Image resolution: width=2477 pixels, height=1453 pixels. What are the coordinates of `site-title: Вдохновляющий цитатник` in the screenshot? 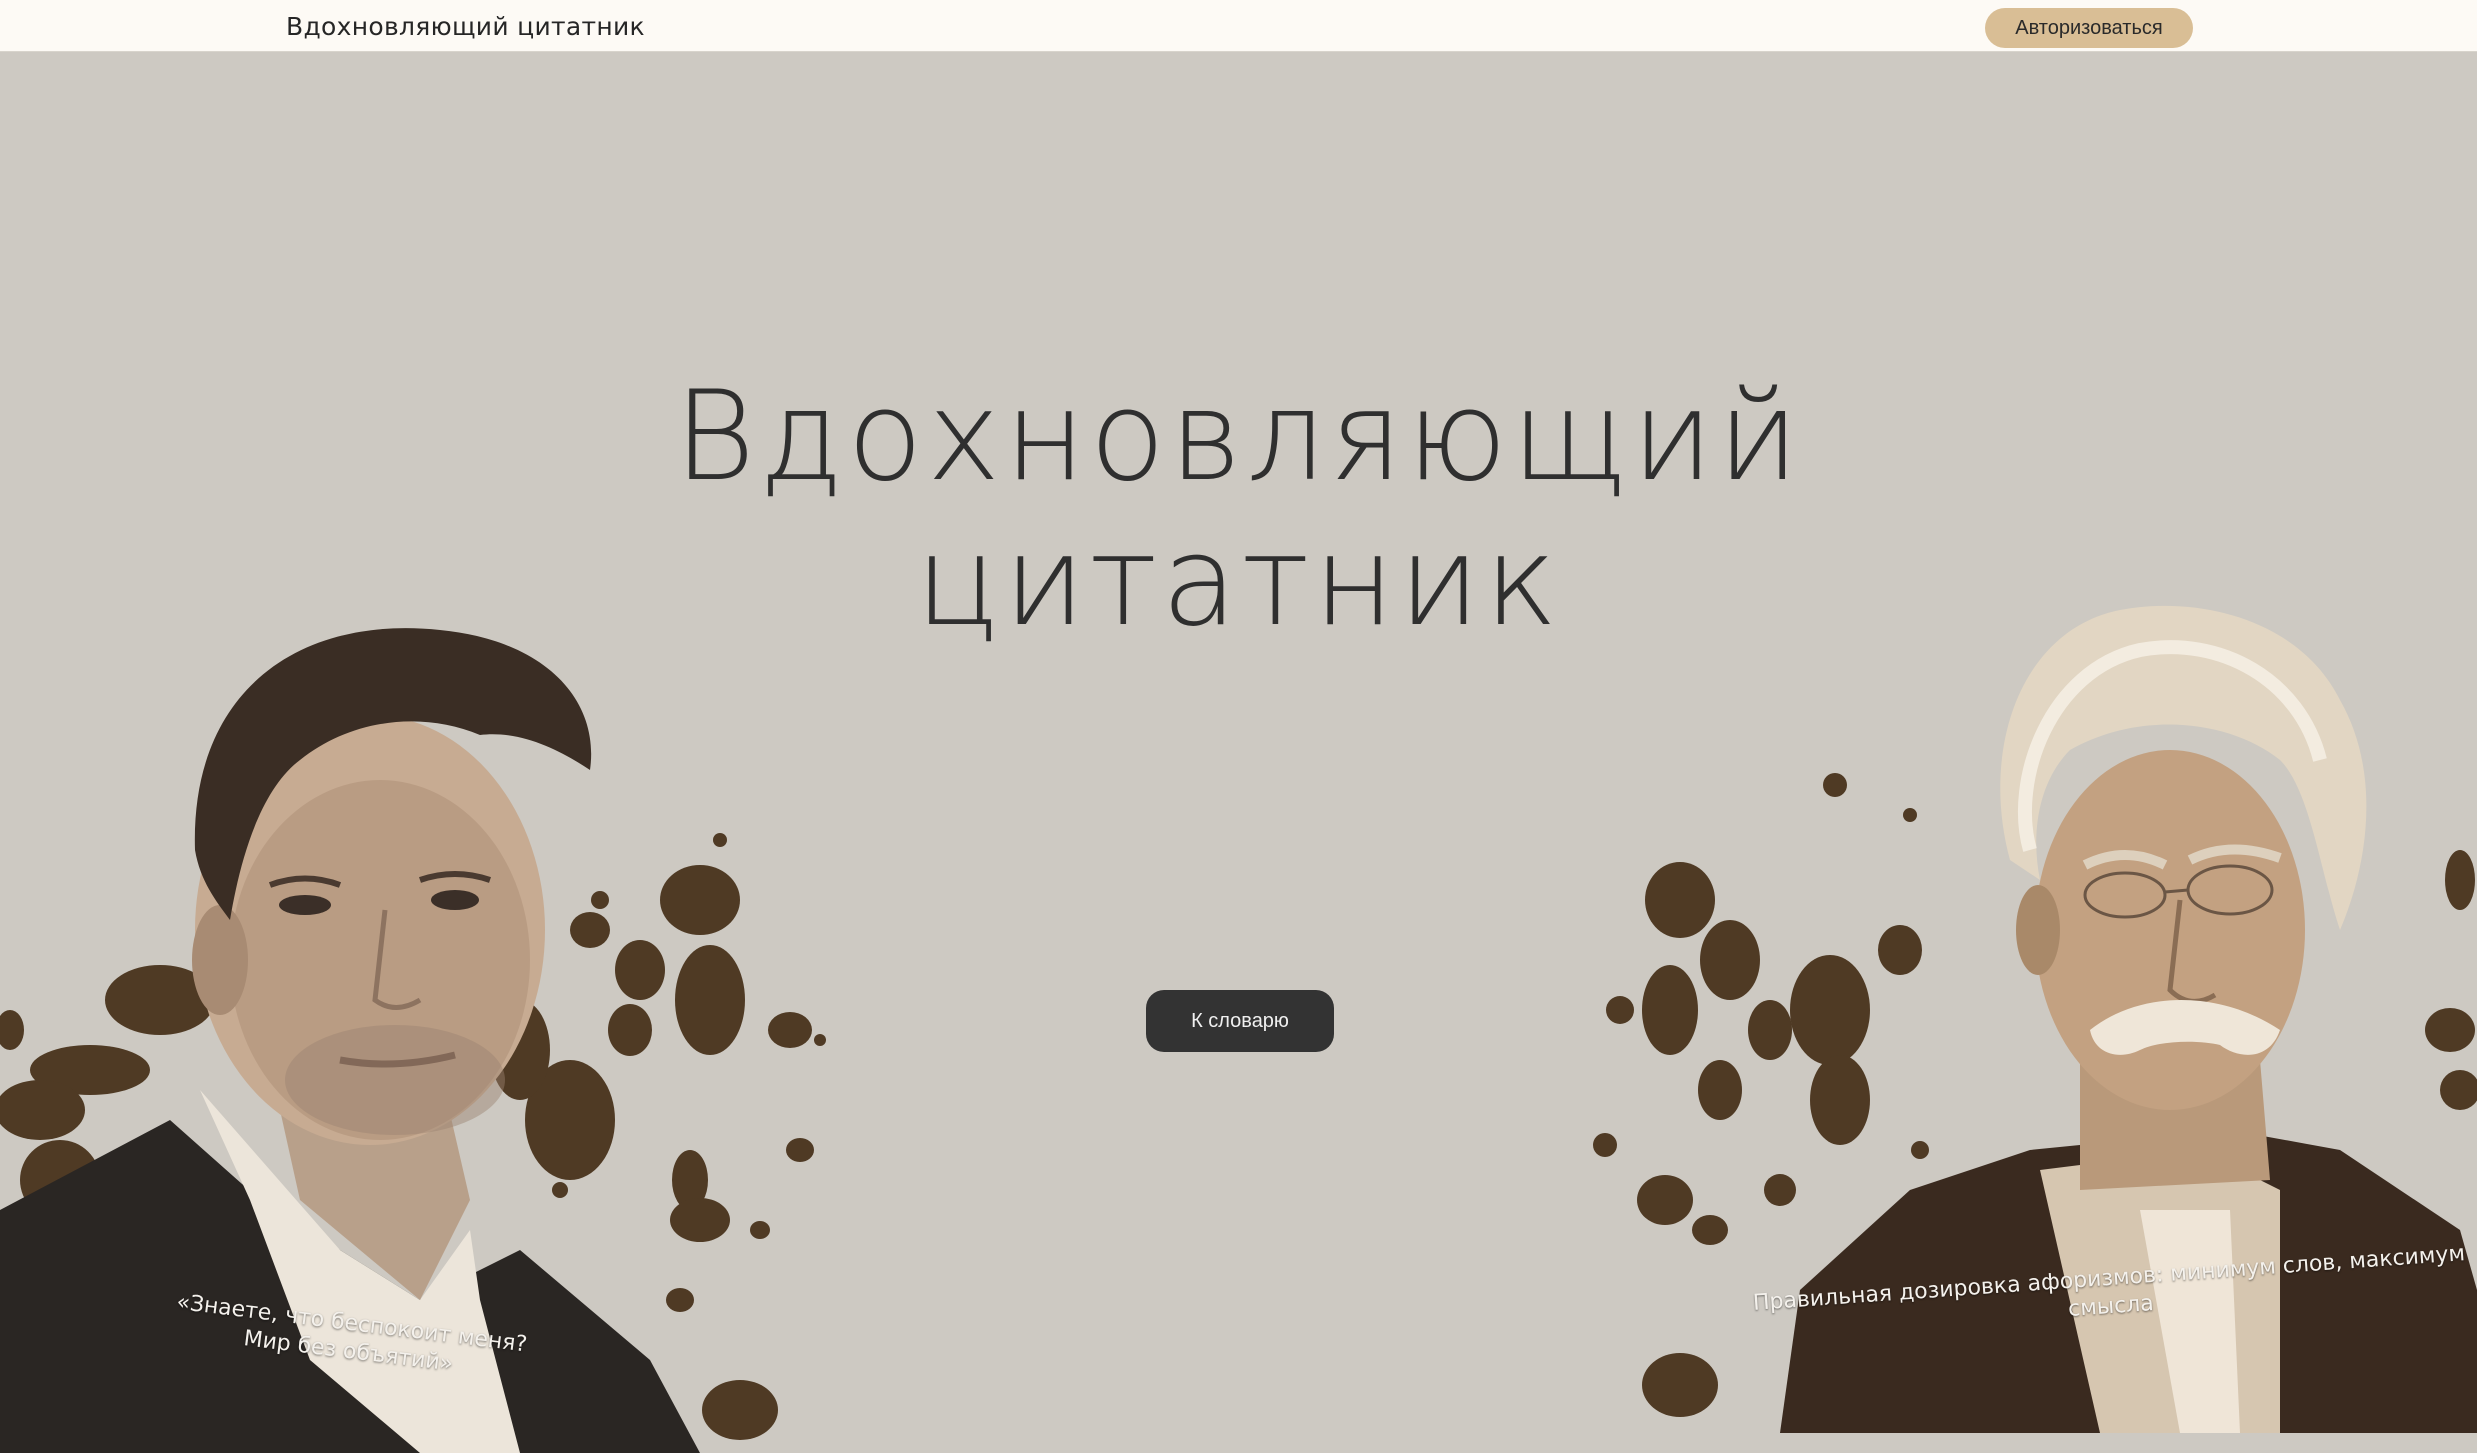 It's located at (465, 26).